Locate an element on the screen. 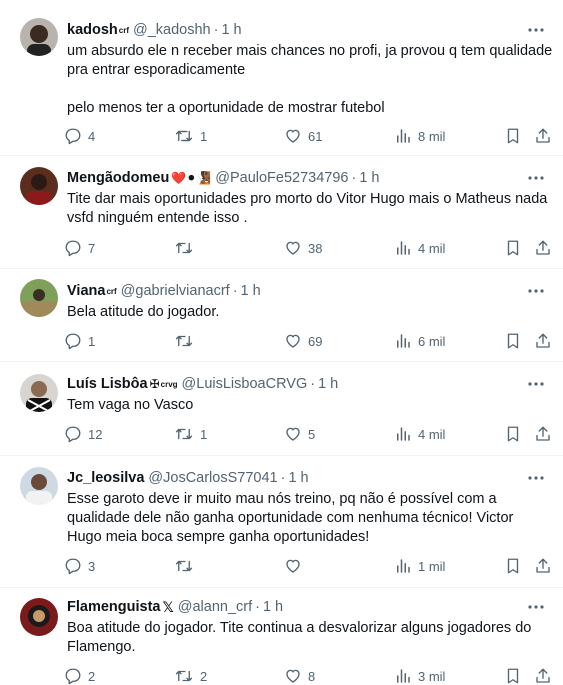 The width and height of the screenshot is (563, 685). tweet-text-line: vsfd ninguém entende isso . is located at coordinates (157, 218).